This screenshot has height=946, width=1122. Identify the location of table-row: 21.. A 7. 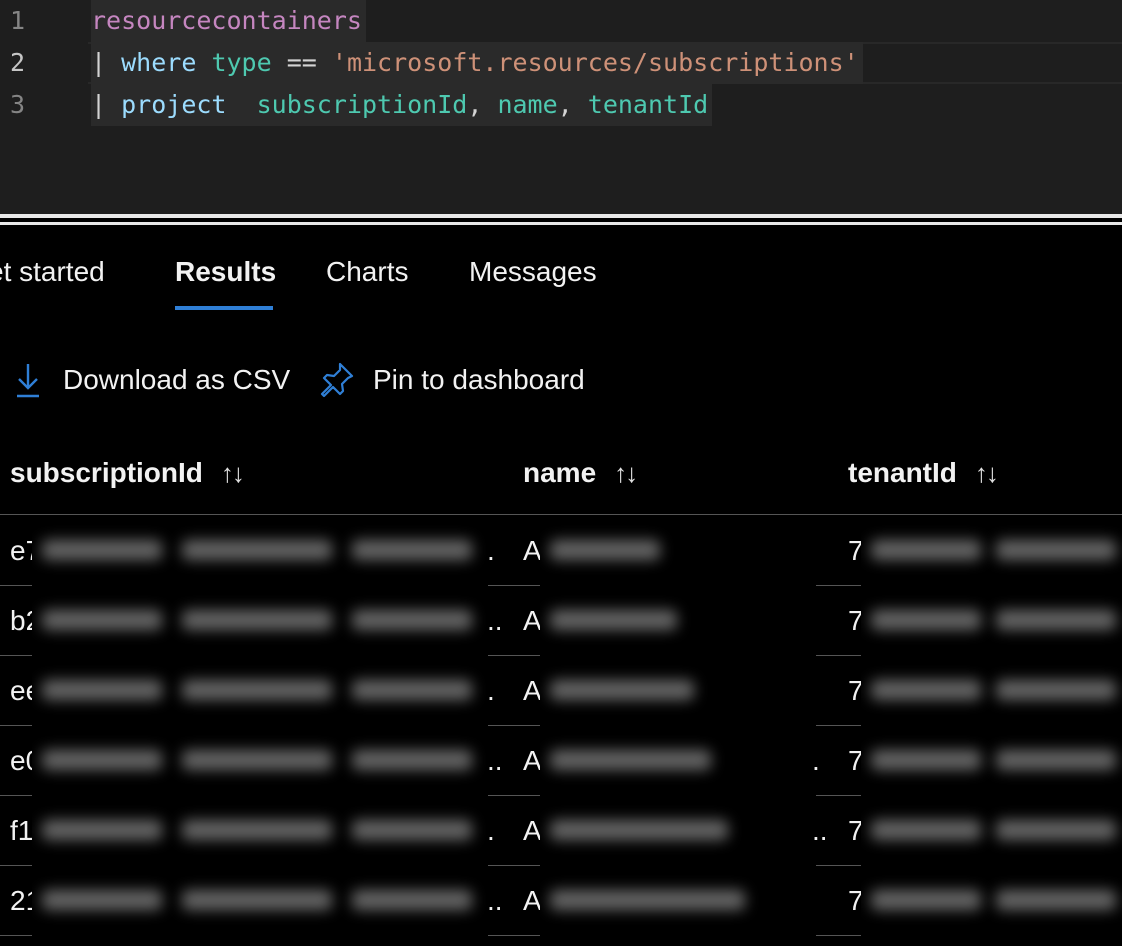
(561, 901).